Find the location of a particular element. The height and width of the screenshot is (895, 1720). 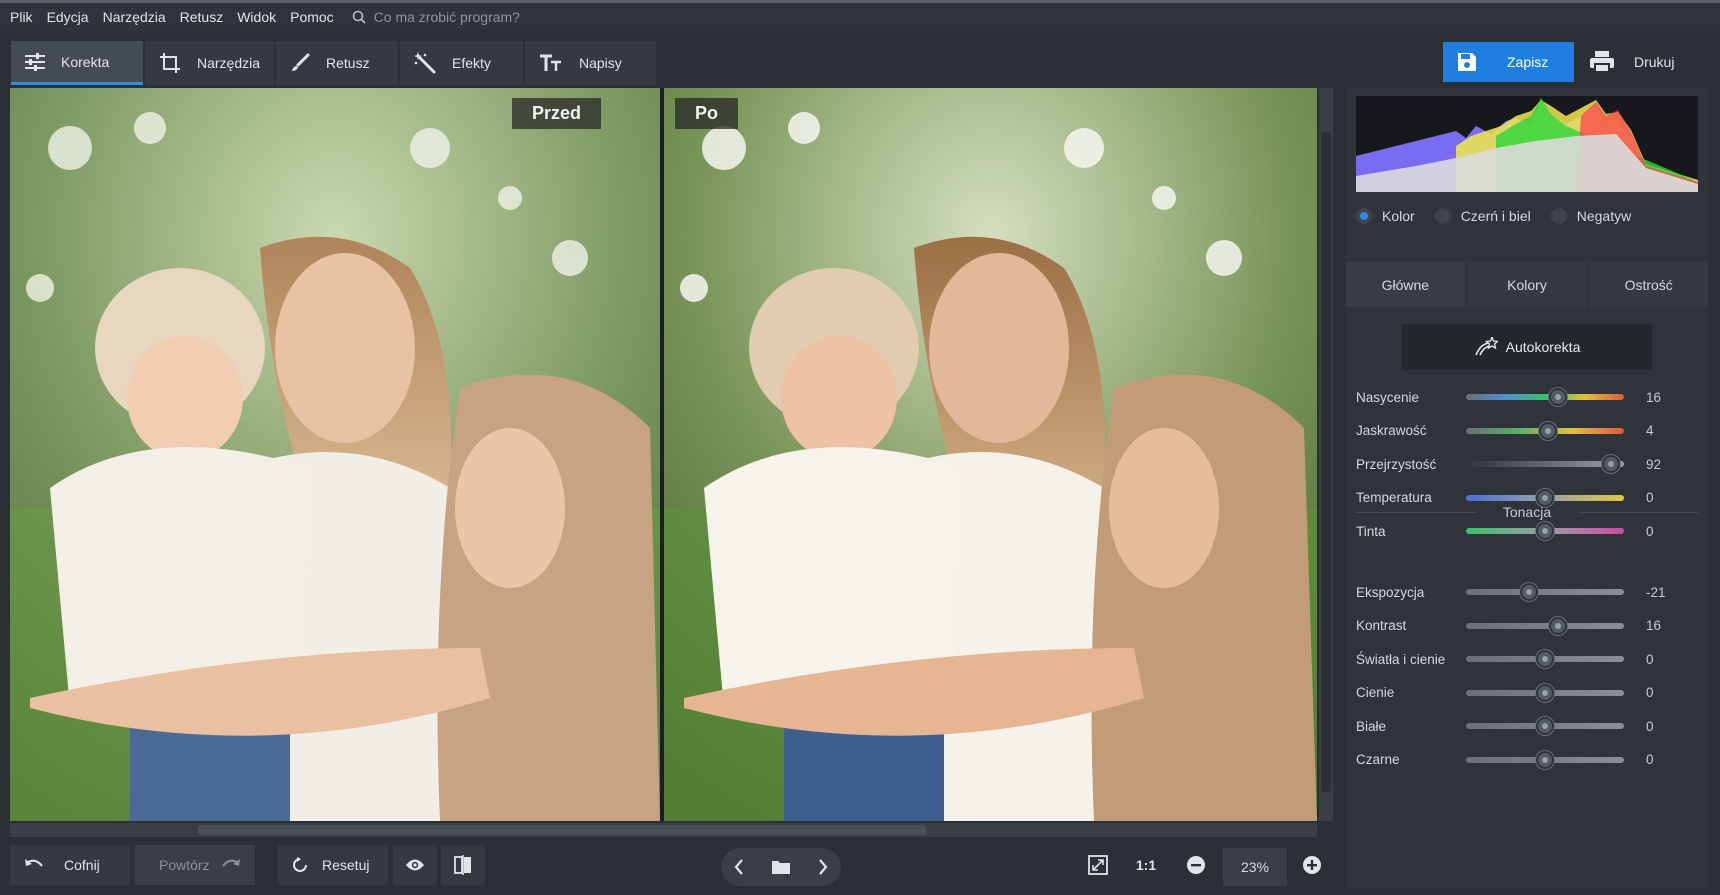

tab-korekta: Korekta is located at coordinates (77, 63).